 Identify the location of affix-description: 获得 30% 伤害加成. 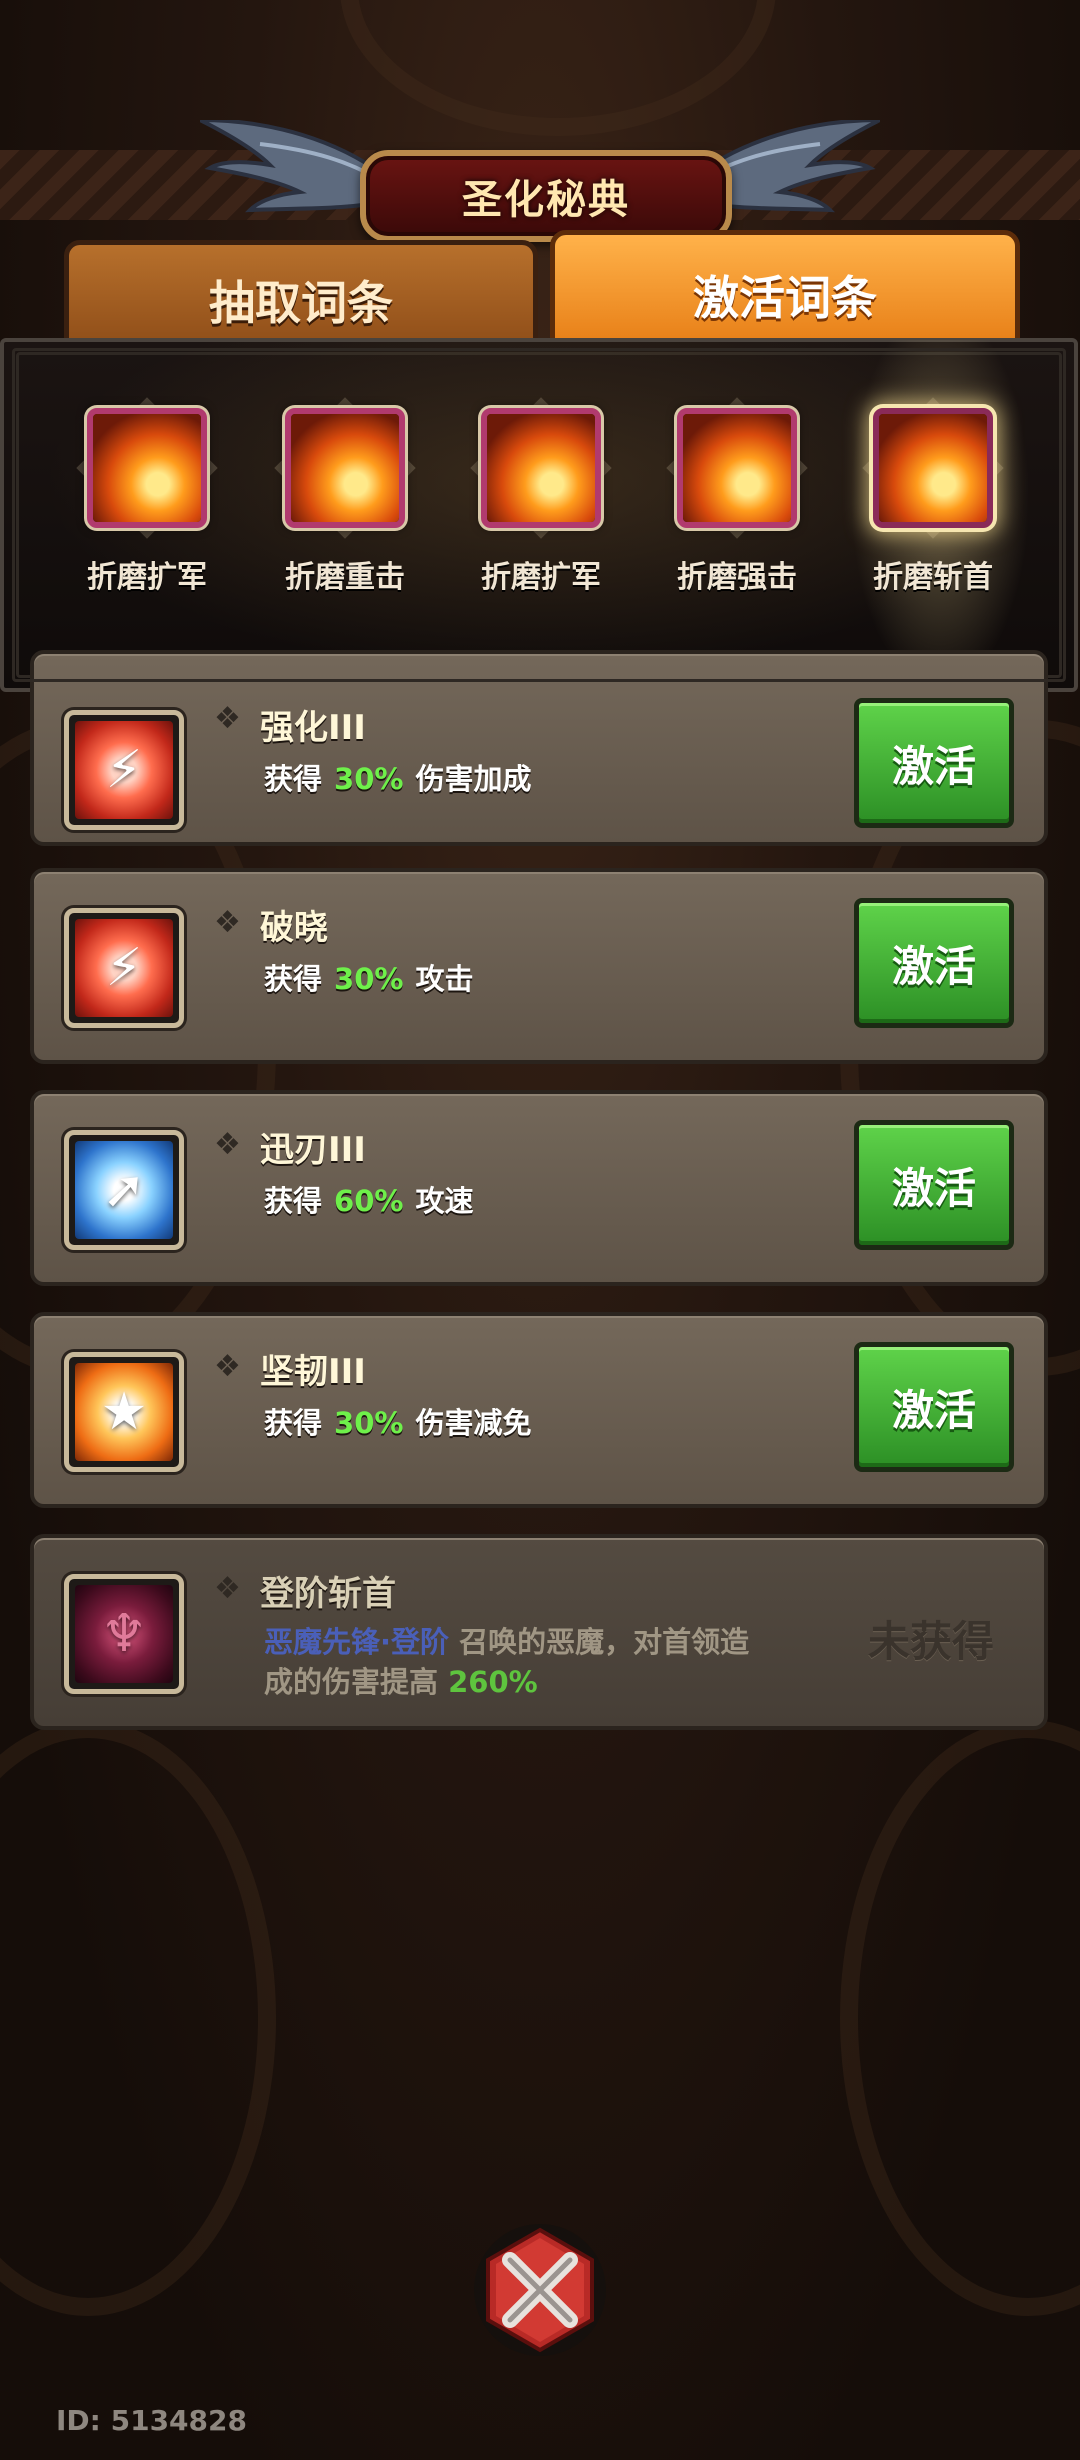
(398, 779).